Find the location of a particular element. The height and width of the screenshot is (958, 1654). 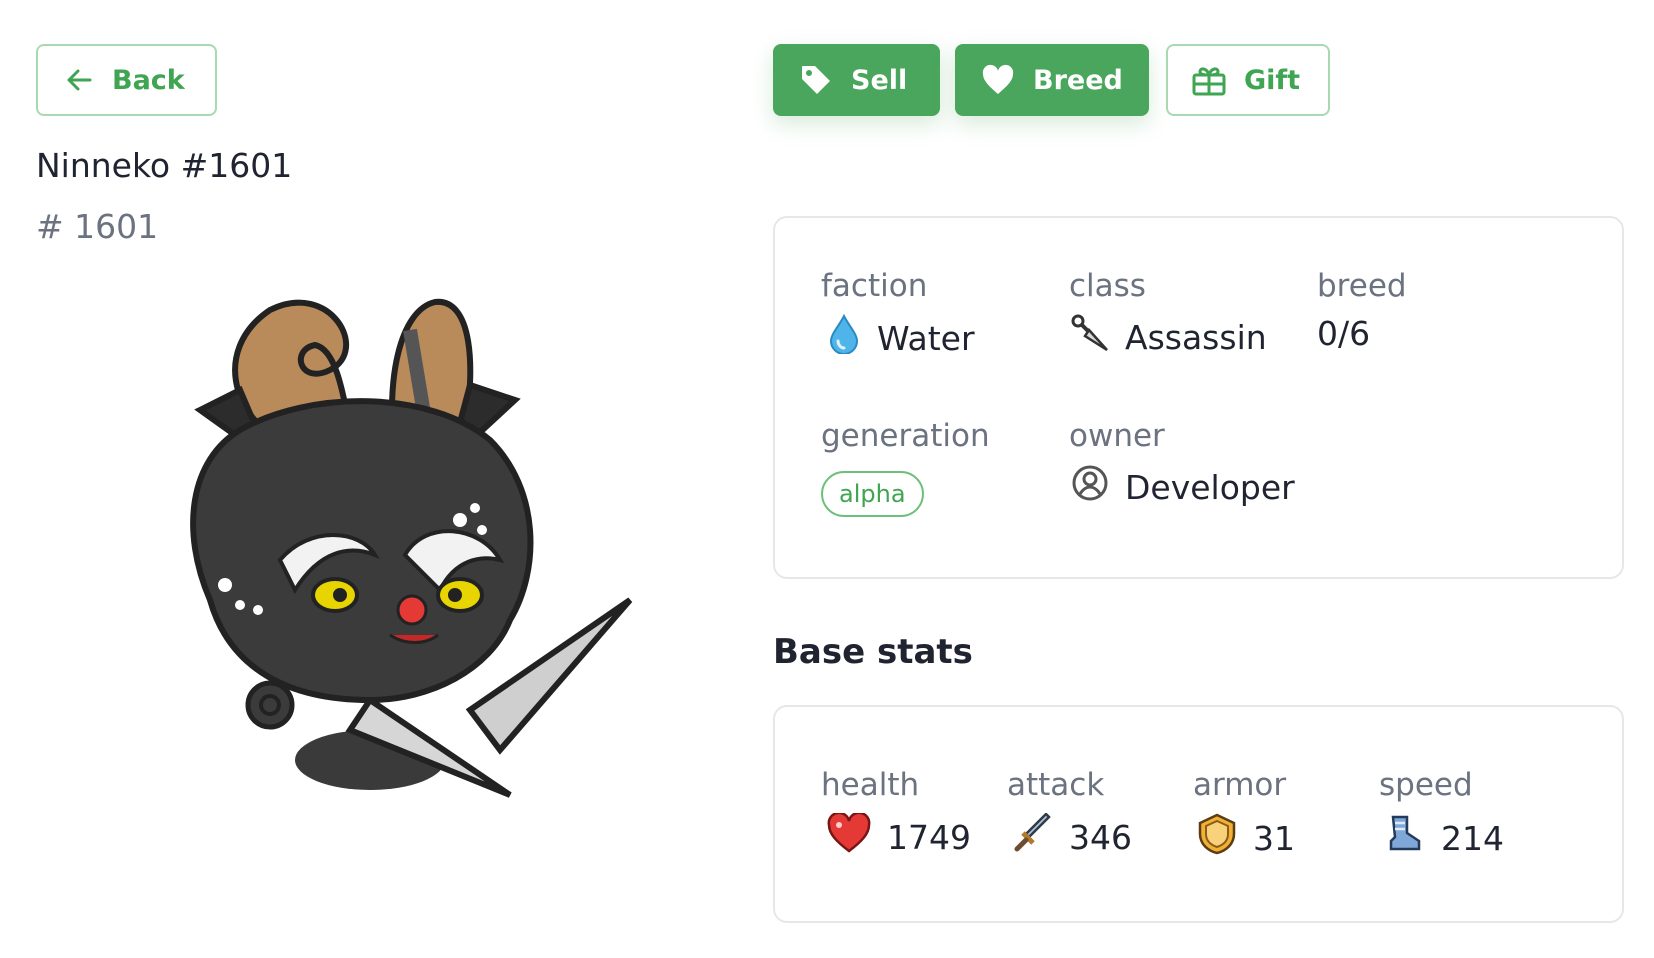

sword-icon is located at coordinates (1033, 836).